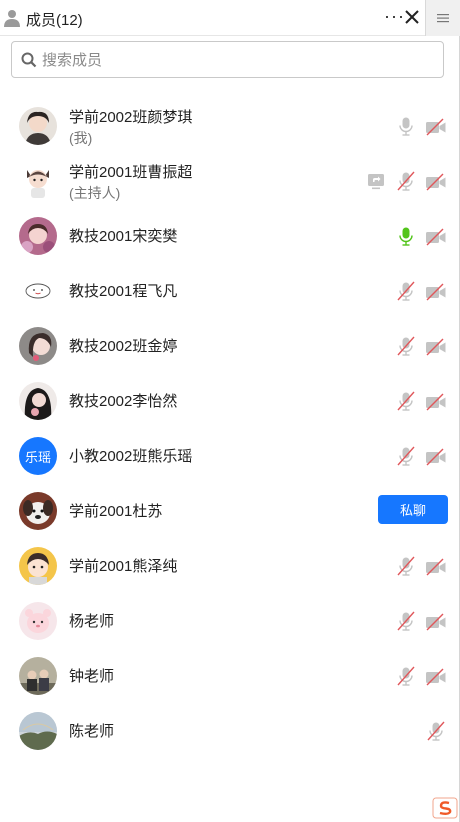 This screenshot has height=822, width=460. I want to click on person-icon, so click(12, 18).